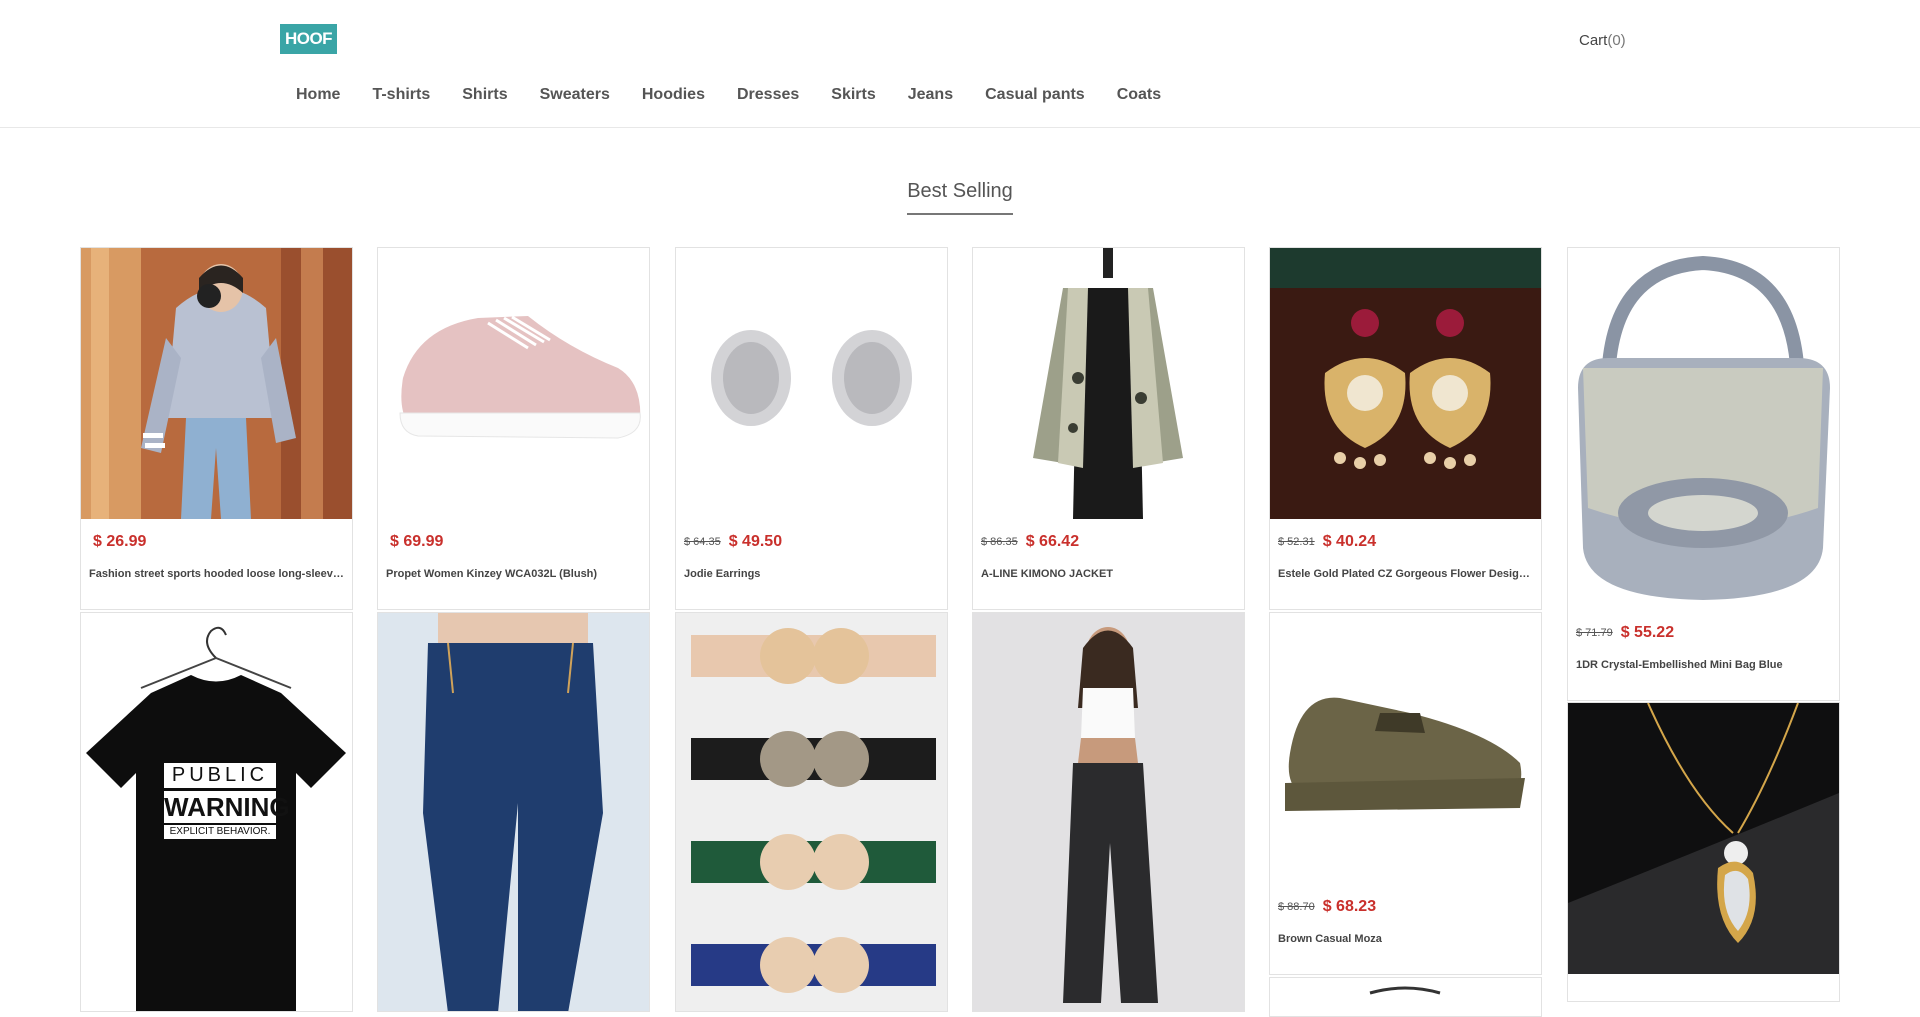  Describe the element at coordinates (220, 831) in the screenshot. I see `print-line-3: EXPLICIT BEHAVIOR.` at that location.